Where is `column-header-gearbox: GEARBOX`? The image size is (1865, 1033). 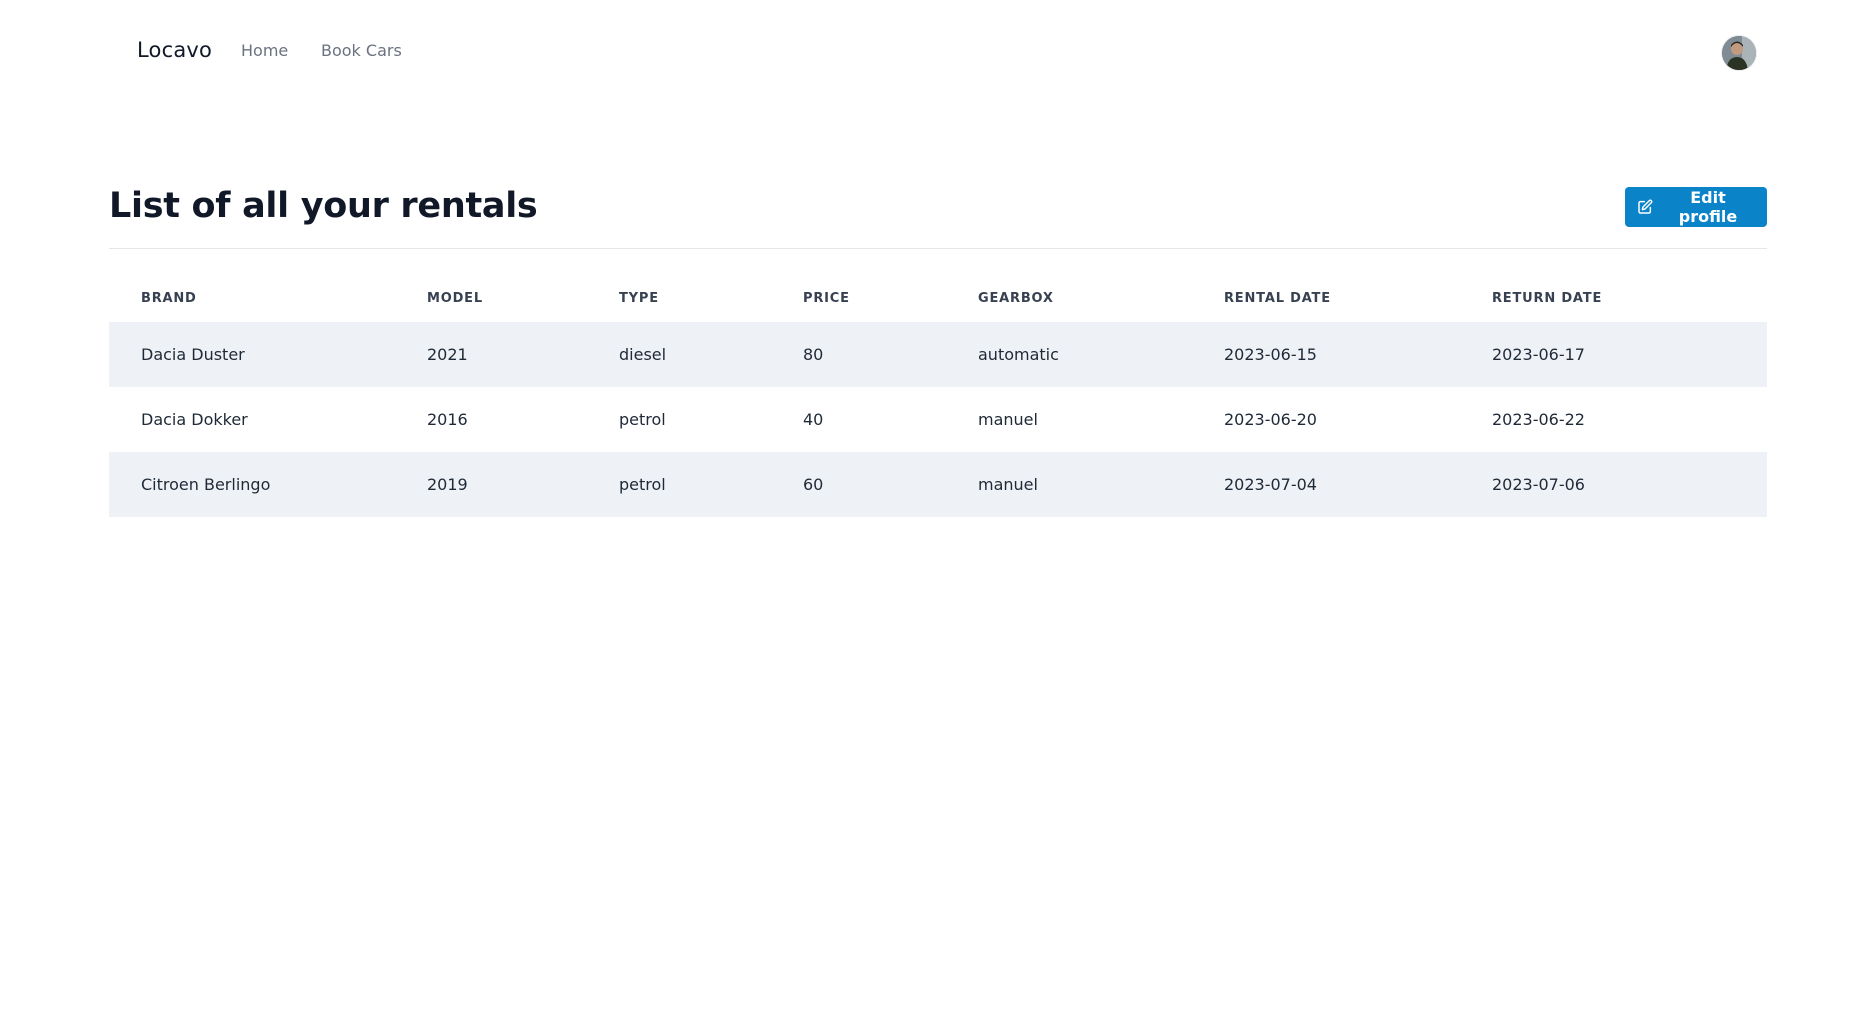 column-header-gearbox: GEARBOX is located at coordinates (1016, 298).